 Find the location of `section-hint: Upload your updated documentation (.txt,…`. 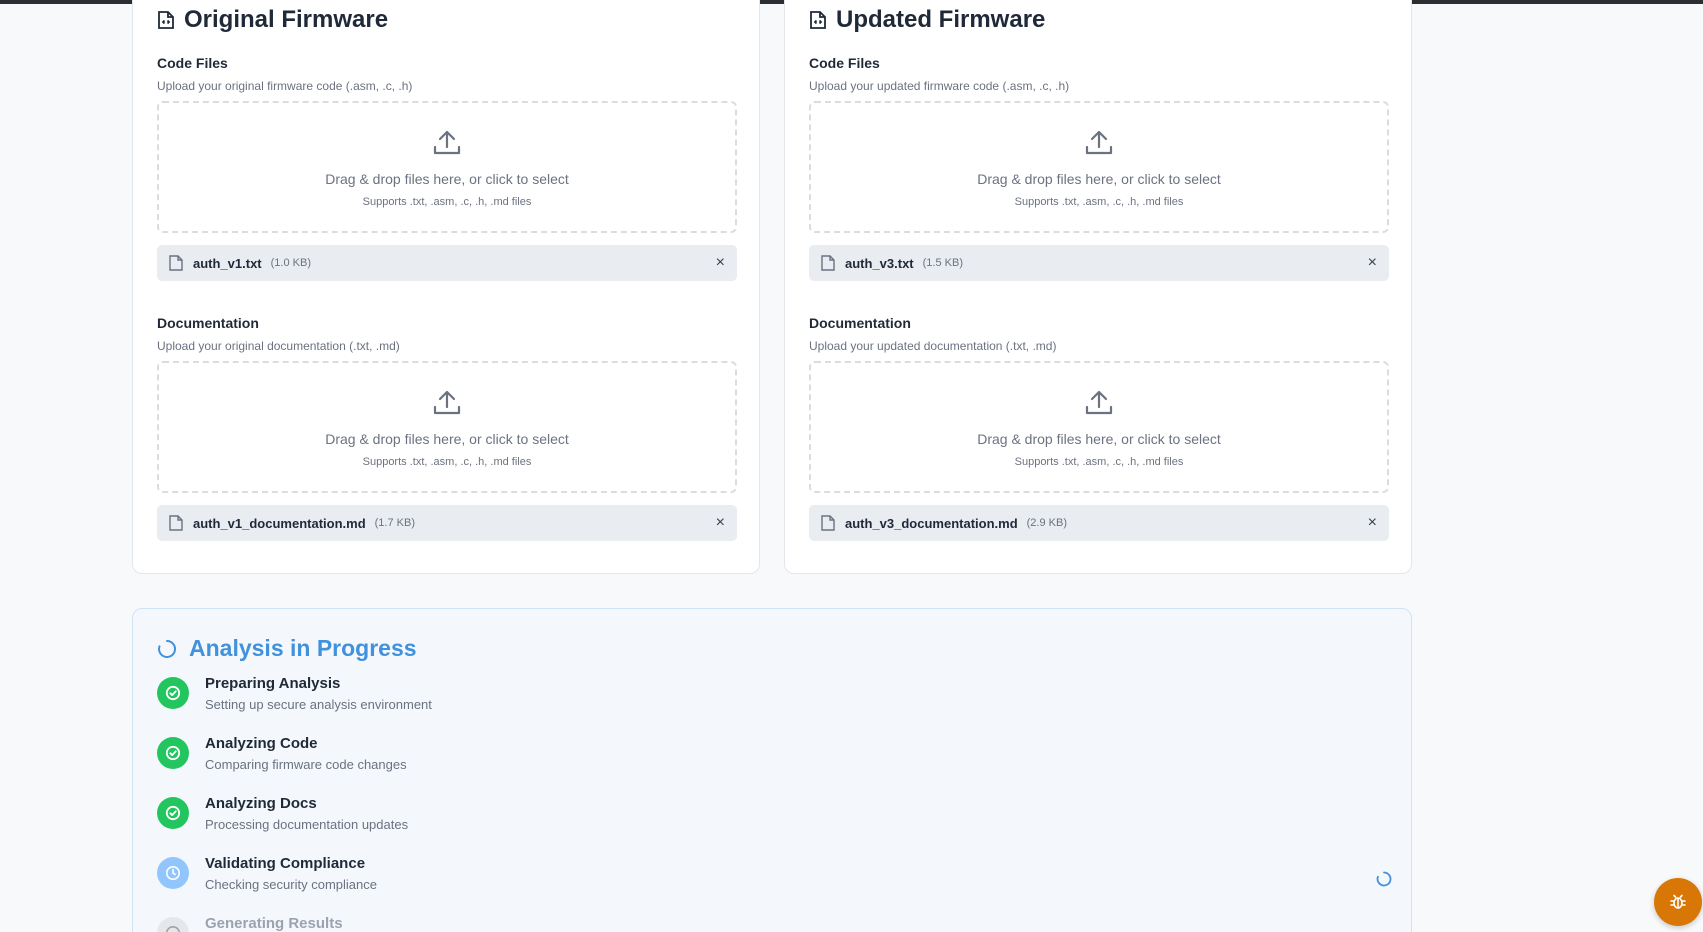

section-hint: Upload your updated documentation (.txt,… is located at coordinates (933, 346).